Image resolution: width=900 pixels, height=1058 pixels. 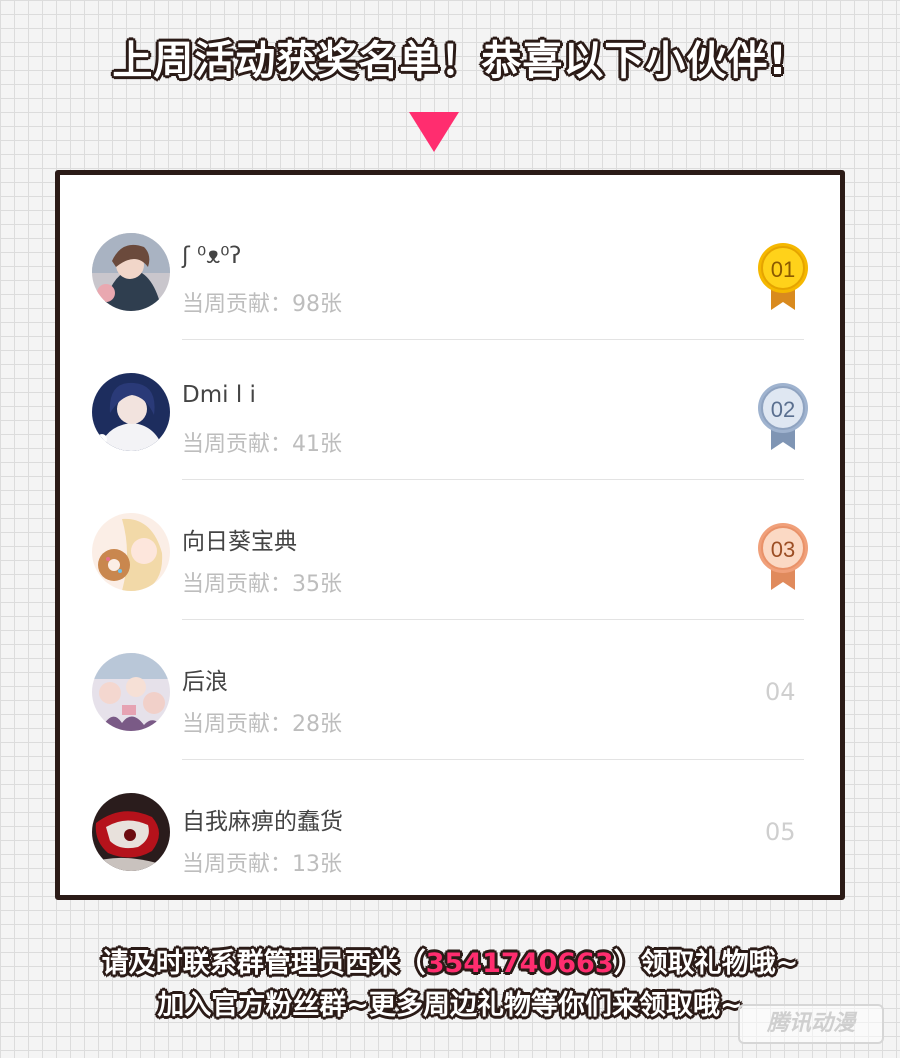 I want to click on bronze-medal-icon: 03, so click(x=783, y=557).